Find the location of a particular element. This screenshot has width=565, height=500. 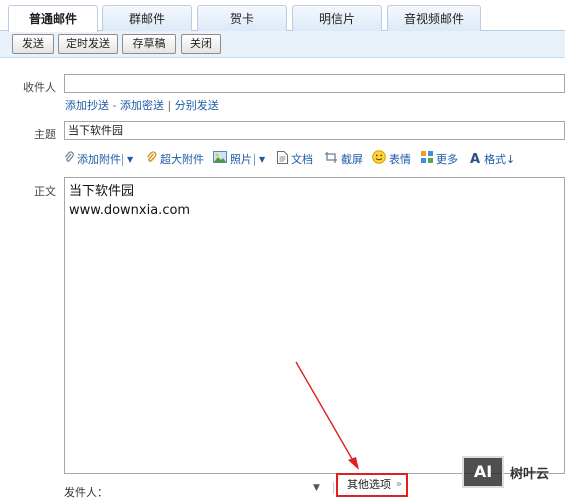

tab-group-mail: 群邮件 is located at coordinates (147, 18).